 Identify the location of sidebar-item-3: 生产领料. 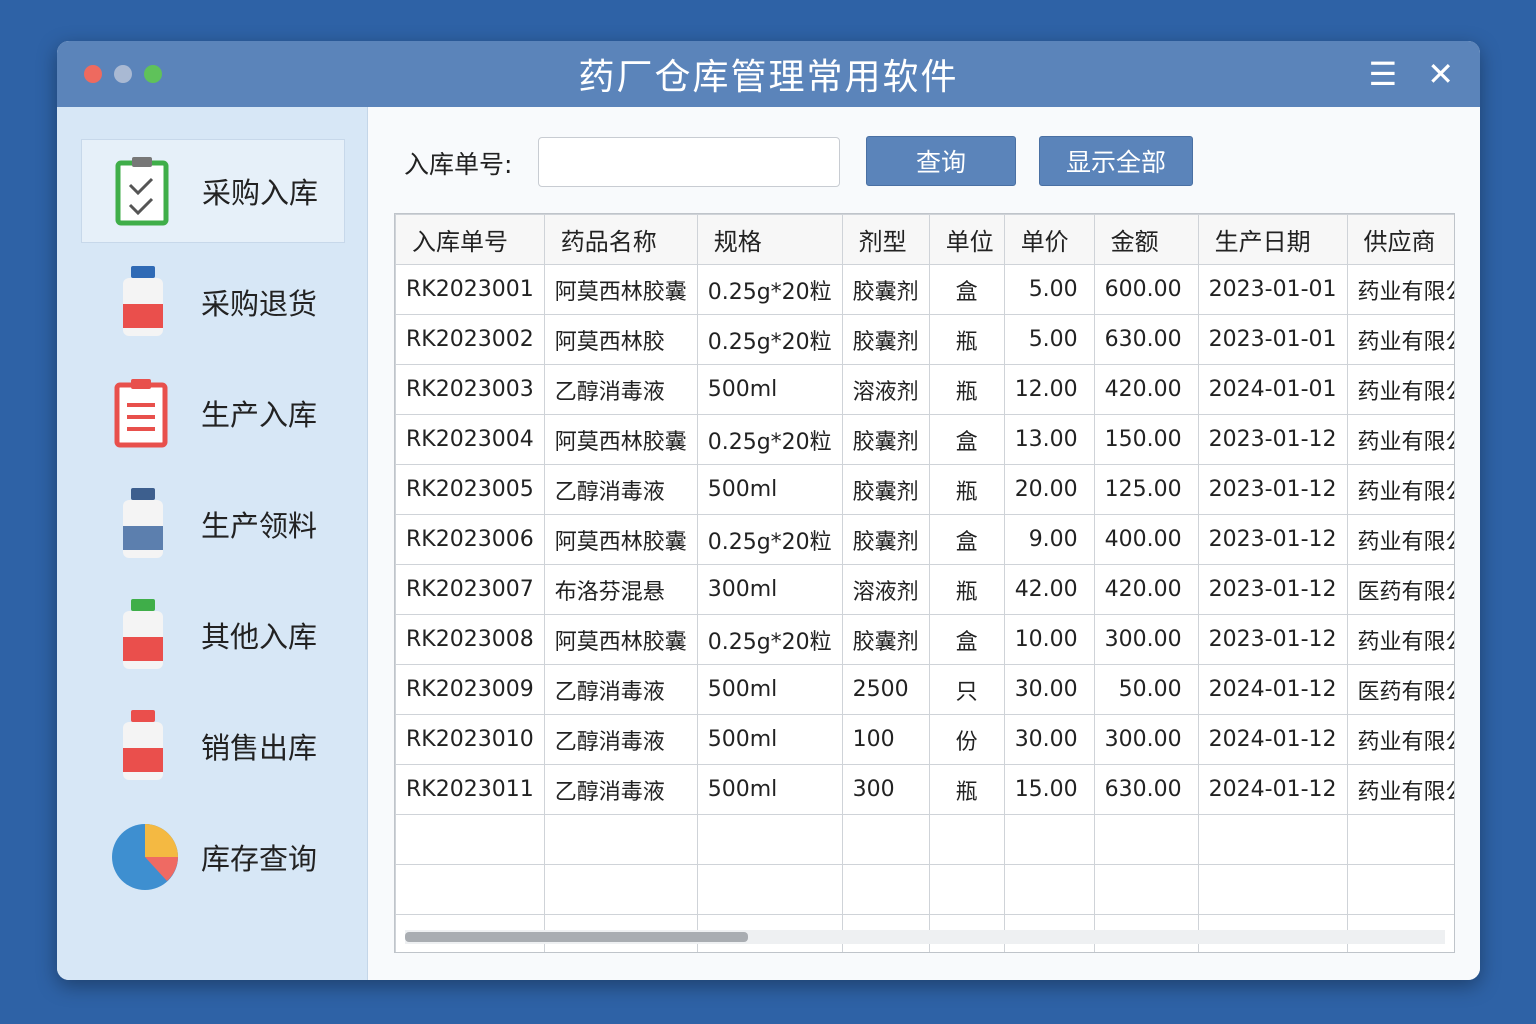
(213, 524).